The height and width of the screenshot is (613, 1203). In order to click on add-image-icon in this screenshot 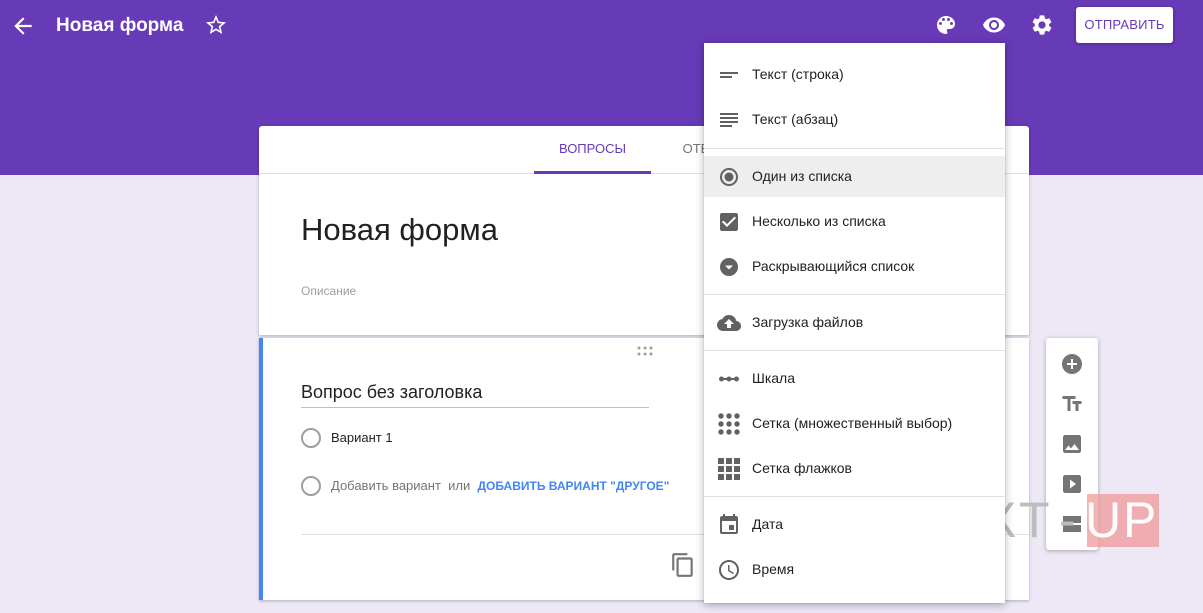, I will do `click(1072, 444)`.